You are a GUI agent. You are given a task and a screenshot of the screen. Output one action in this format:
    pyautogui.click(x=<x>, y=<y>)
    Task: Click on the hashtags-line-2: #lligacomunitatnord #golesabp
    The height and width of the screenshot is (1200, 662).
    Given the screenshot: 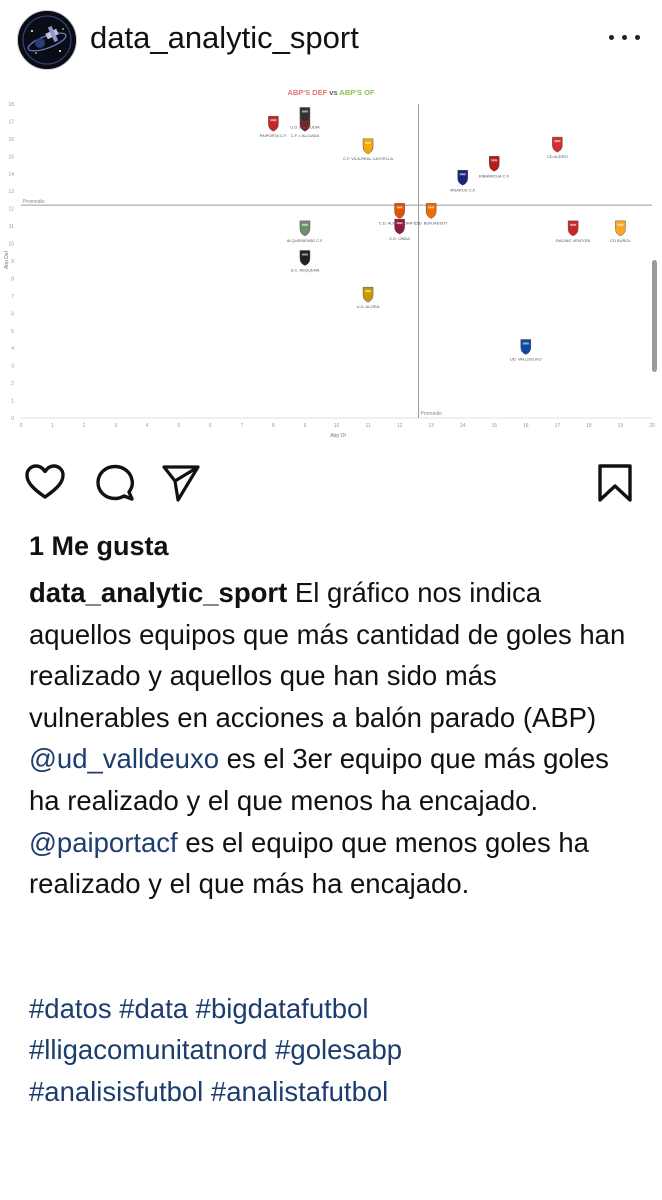 What is the action you would take?
    pyautogui.click(x=336, y=1050)
    